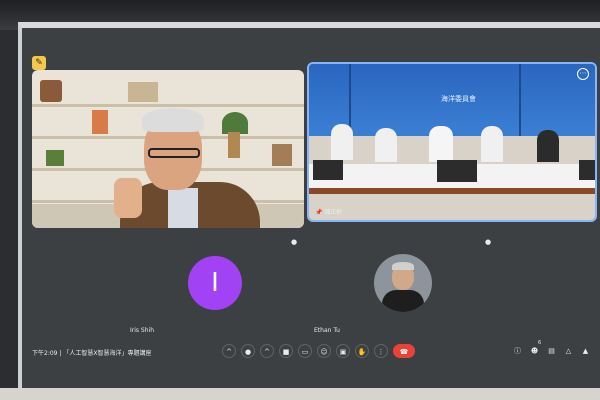 The image size is (600, 400). Describe the element at coordinates (585, 351) in the screenshot. I see `lock-icon: ▲` at that location.